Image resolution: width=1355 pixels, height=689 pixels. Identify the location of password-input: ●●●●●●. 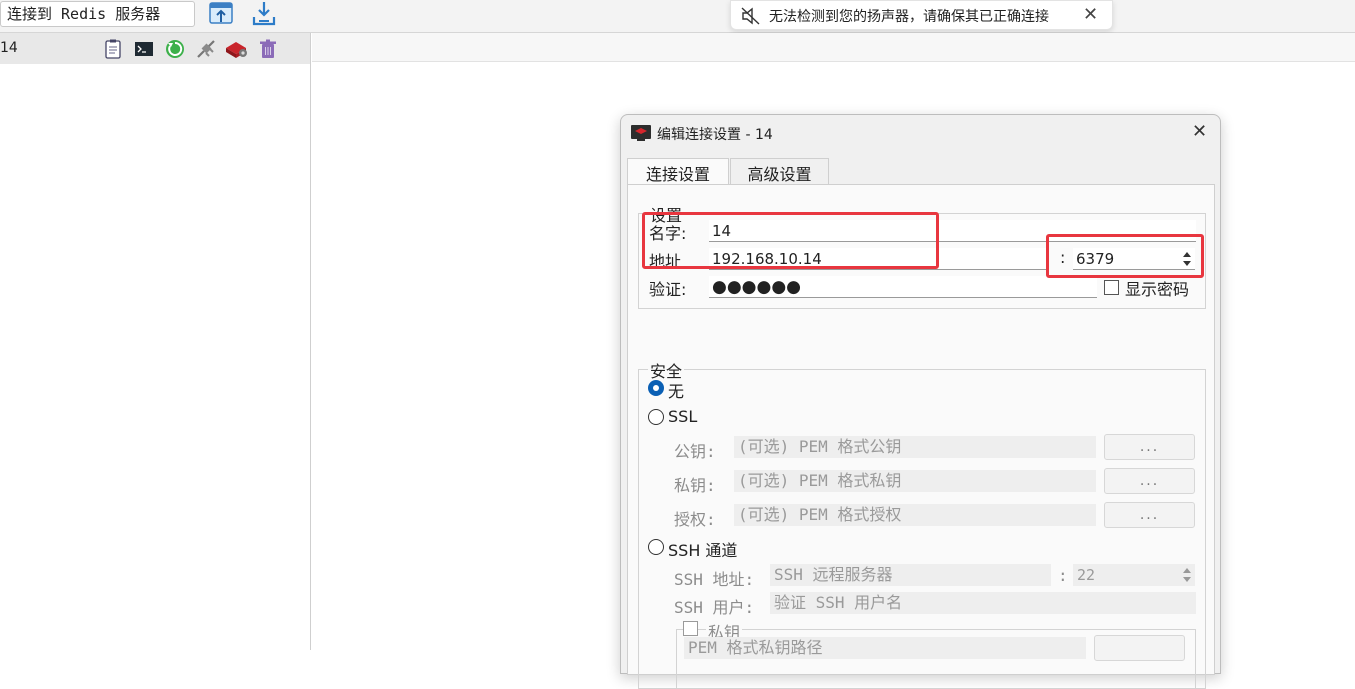
(903, 287).